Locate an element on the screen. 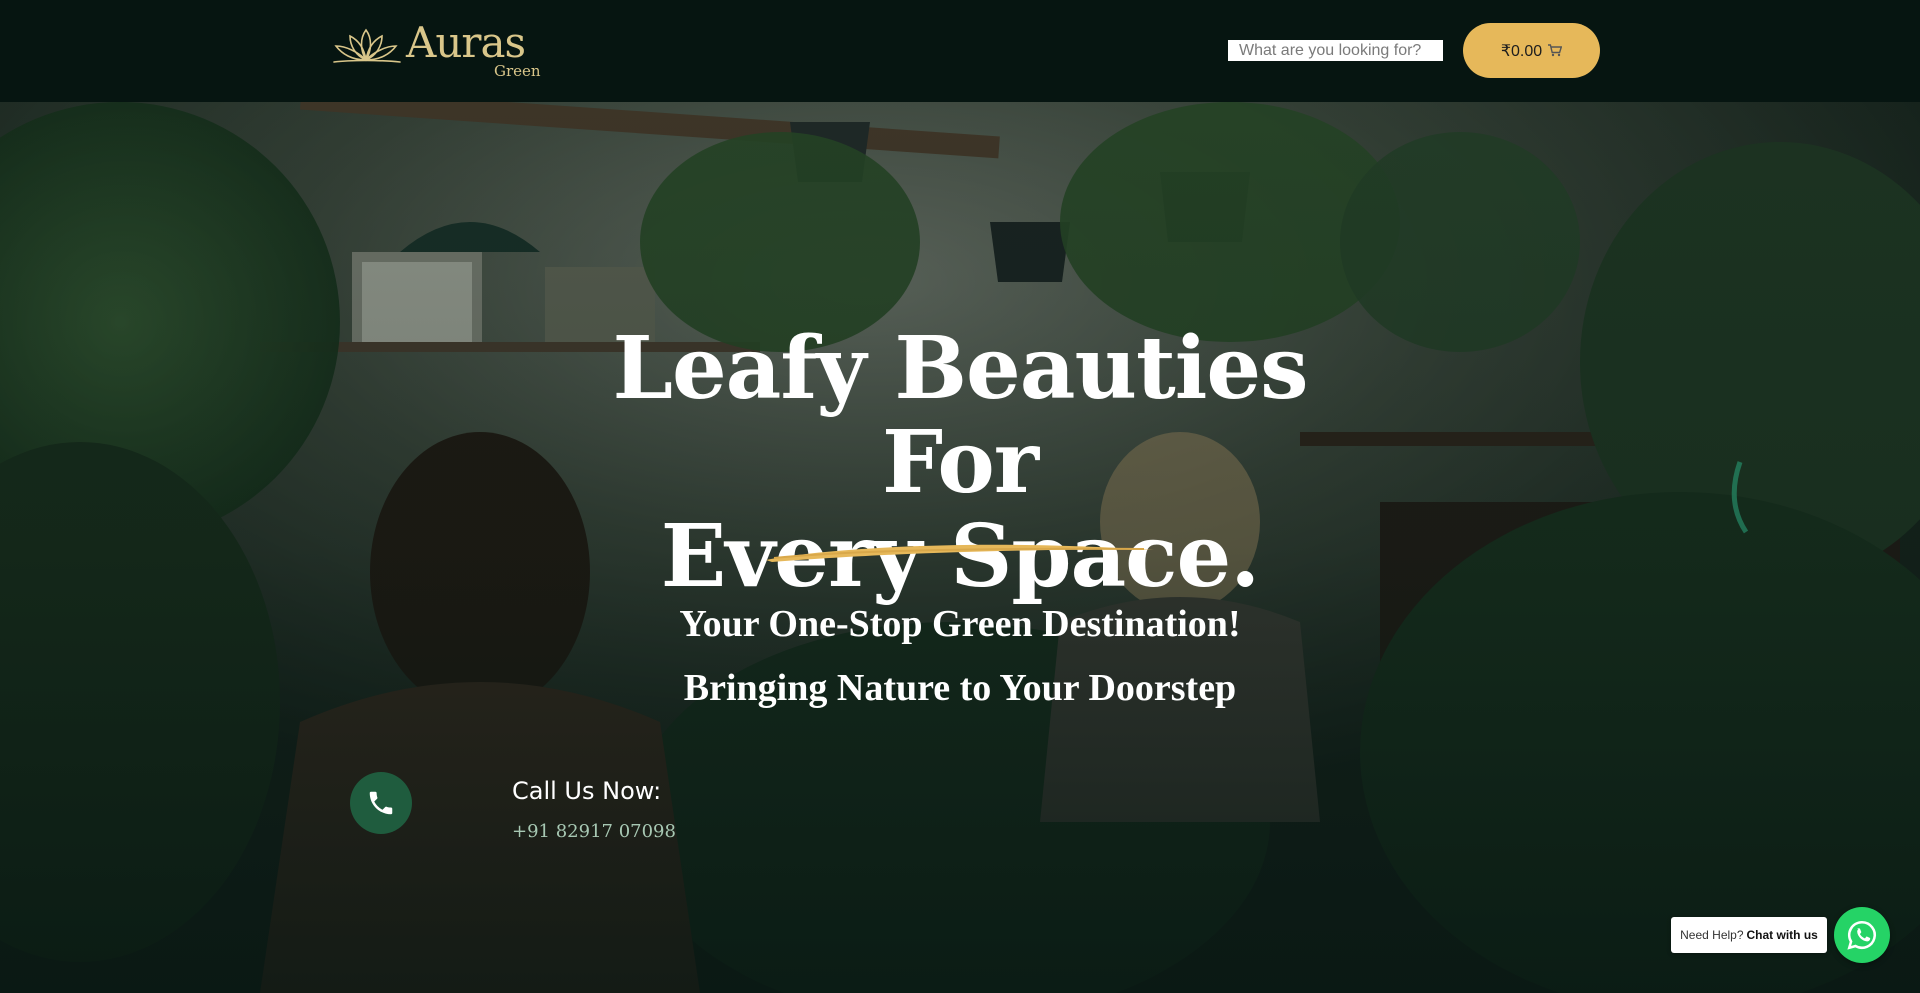  whatsapp-icon is located at coordinates (1861, 935).